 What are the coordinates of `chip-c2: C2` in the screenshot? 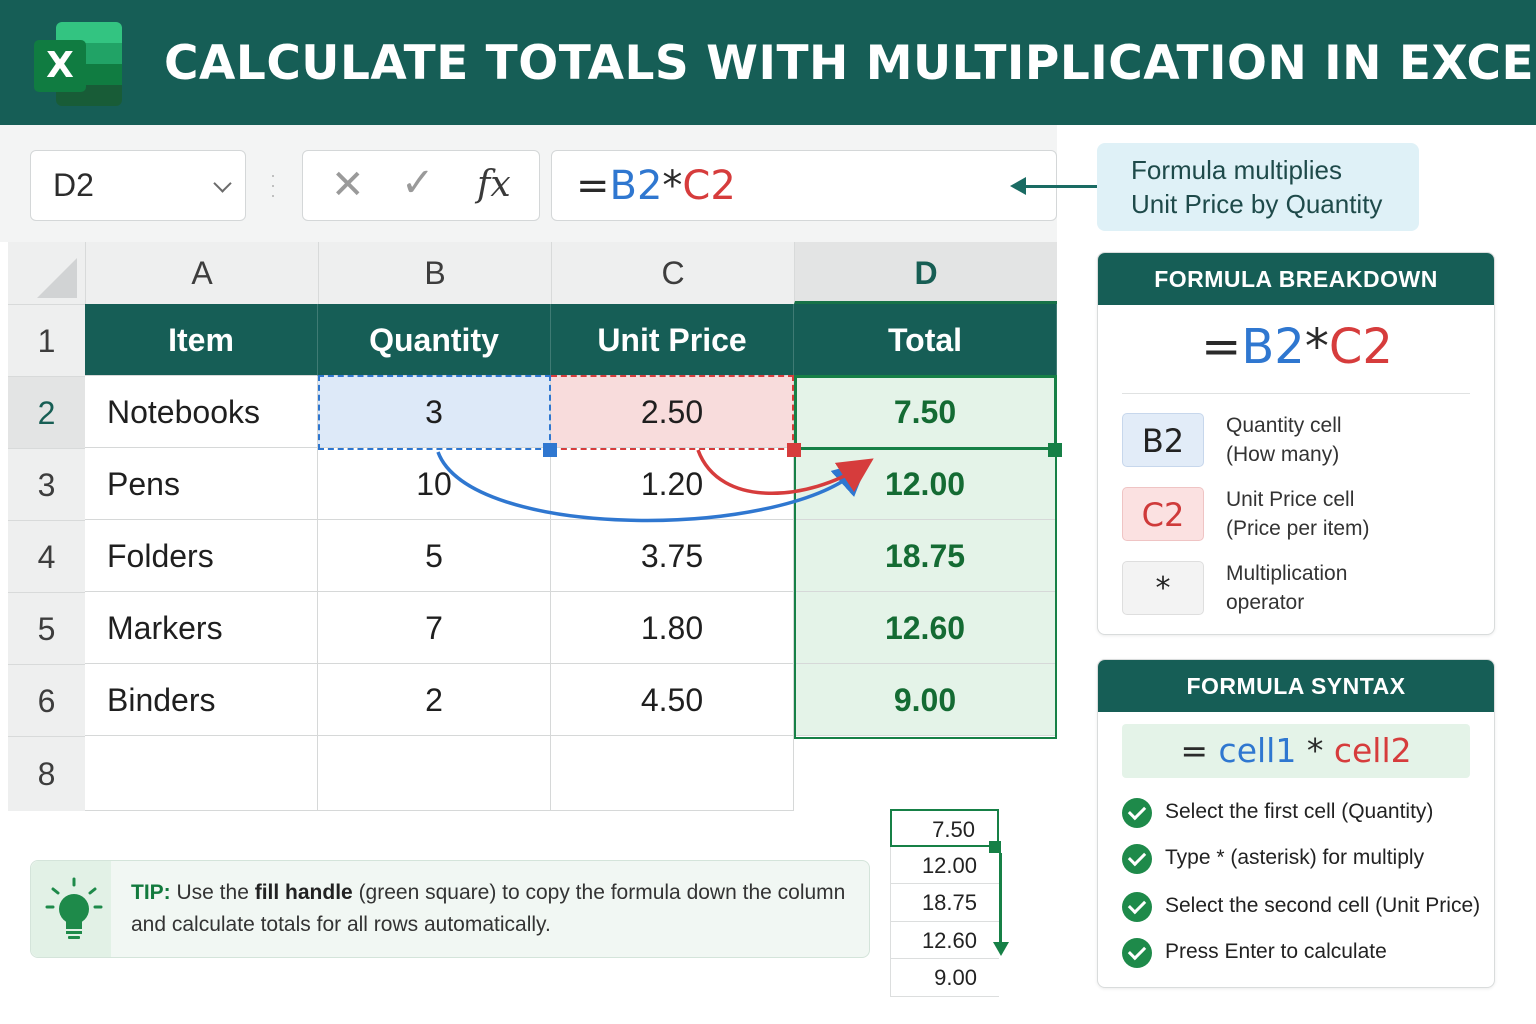 It's located at (1163, 514).